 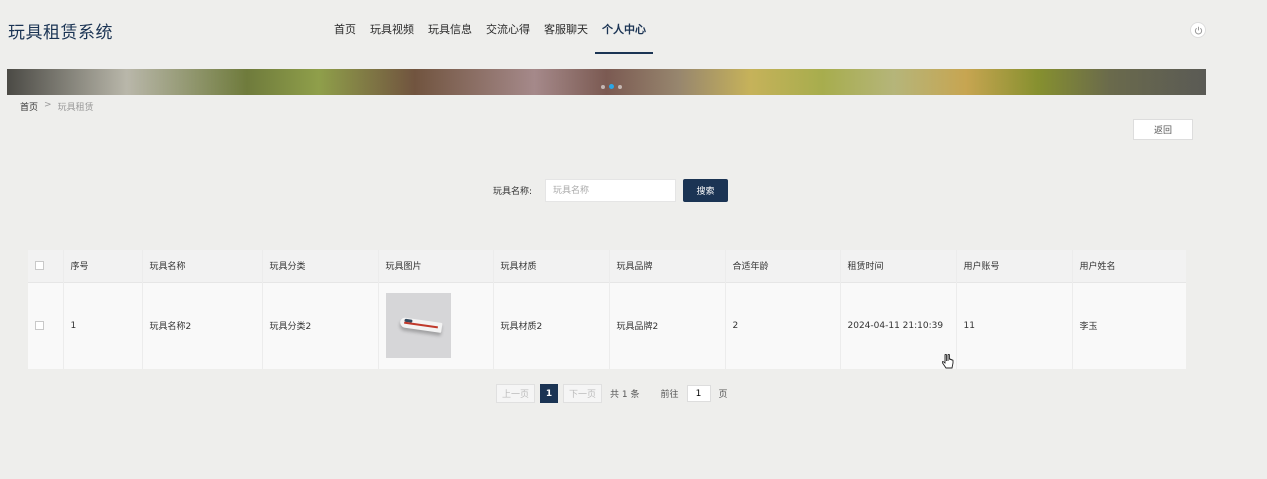 What do you see at coordinates (551, 266) in the screenshot?
I see `column-header: 玩具材质` at bounding box center [551, 266].